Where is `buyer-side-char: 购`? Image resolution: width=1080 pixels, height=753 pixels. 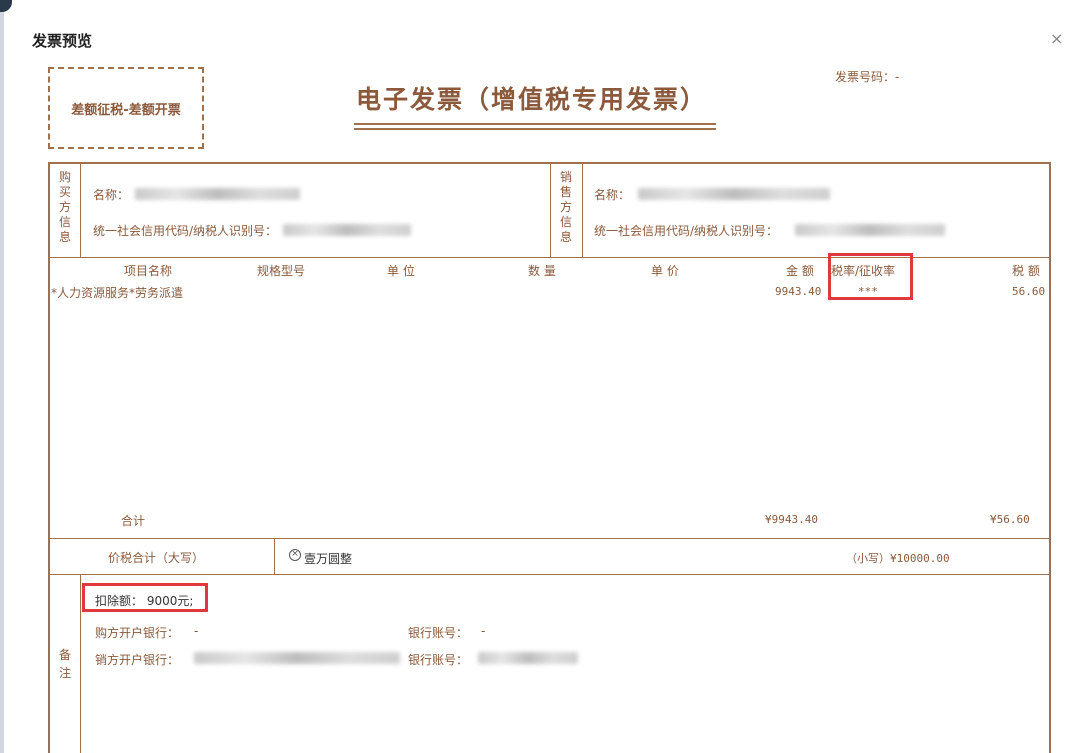 buyer-side-char: 购 is located at coordinates (64, 177).